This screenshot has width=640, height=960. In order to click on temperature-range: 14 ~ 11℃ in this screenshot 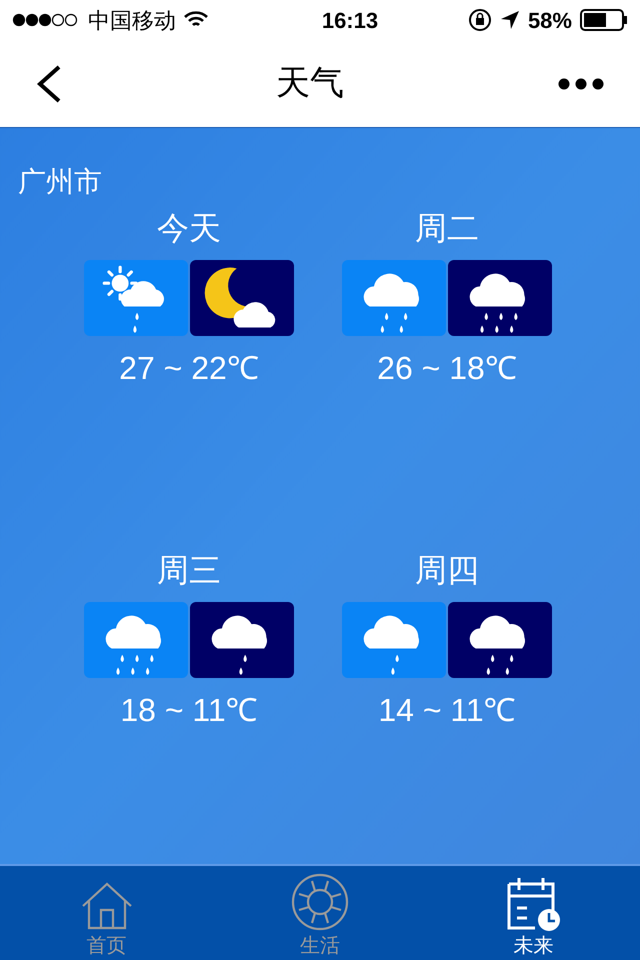, I will do `click(447, 710)`.